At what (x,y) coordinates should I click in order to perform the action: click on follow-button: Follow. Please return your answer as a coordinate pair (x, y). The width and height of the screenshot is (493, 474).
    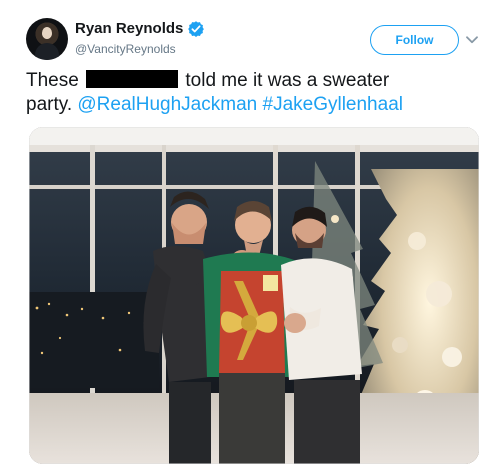
    Looking at the image, I should click on (414, 40).